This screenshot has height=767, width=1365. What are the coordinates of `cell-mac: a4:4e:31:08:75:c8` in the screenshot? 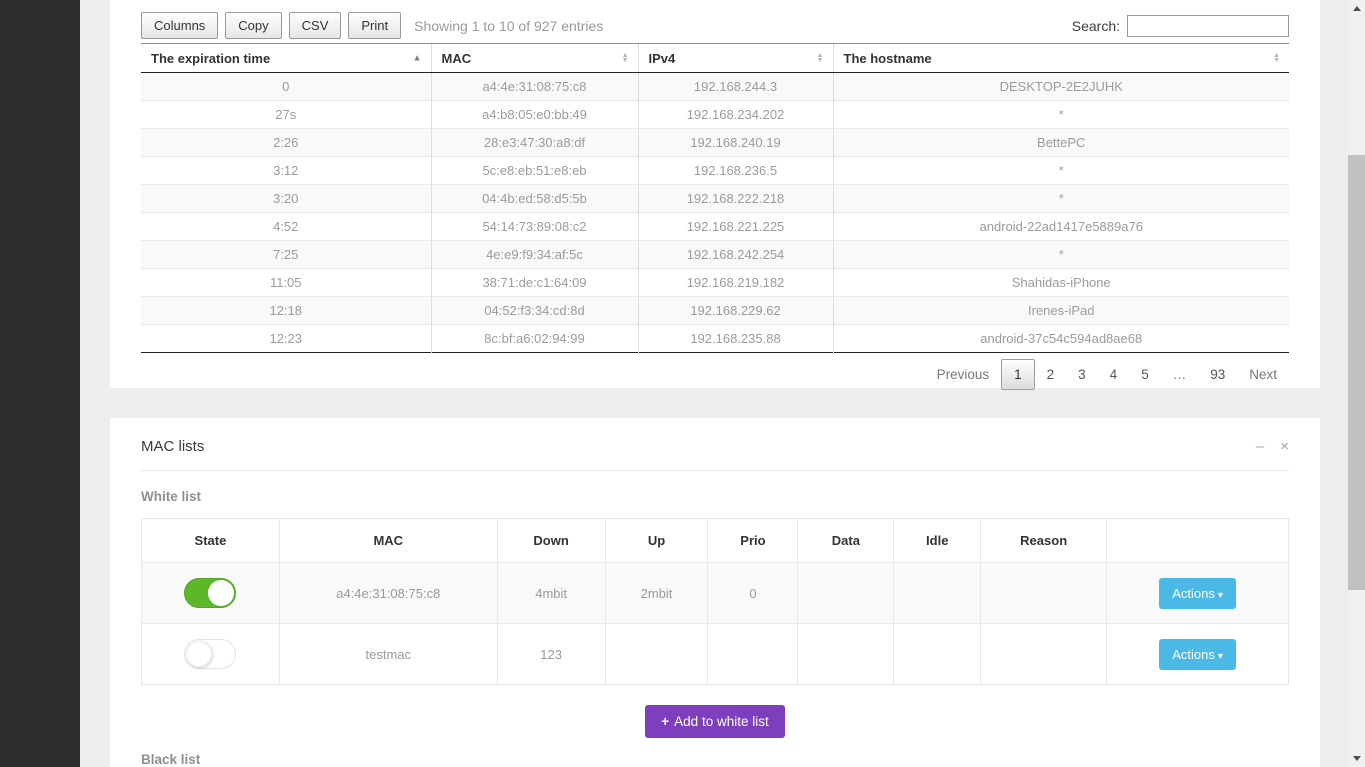 It's located at (534, 86).